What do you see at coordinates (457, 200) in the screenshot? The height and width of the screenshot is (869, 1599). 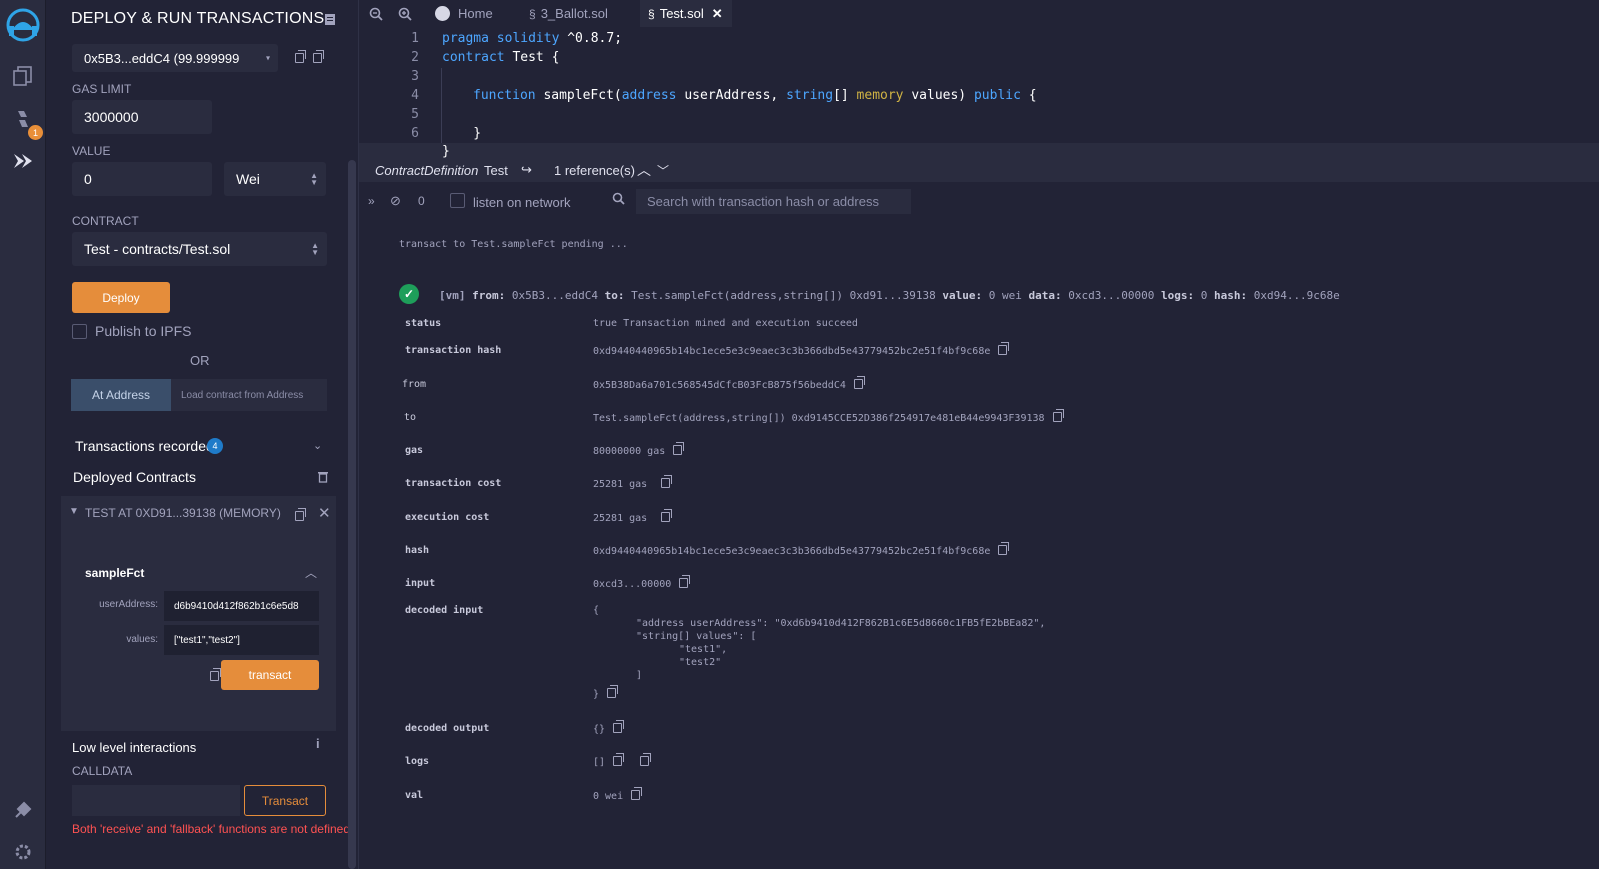 I see `listen-network-checkbox` at bounding box center [457, 200].